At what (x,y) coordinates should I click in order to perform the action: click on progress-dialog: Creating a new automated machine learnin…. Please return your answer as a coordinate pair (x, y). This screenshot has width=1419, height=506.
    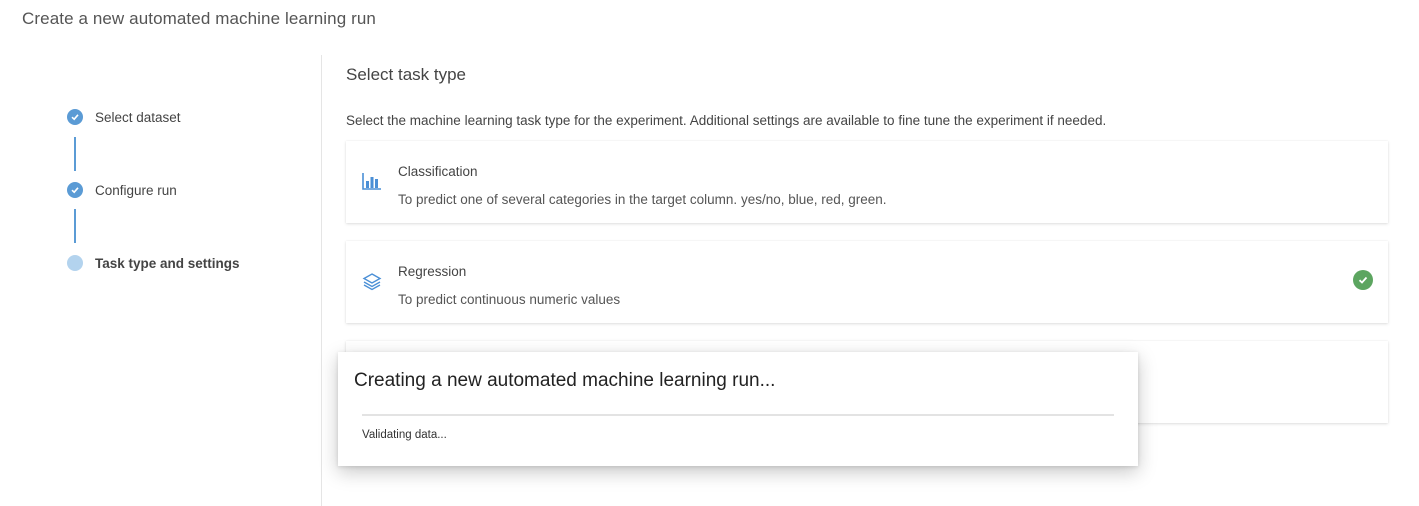
    Looking at the image, I should click on (738, 409).